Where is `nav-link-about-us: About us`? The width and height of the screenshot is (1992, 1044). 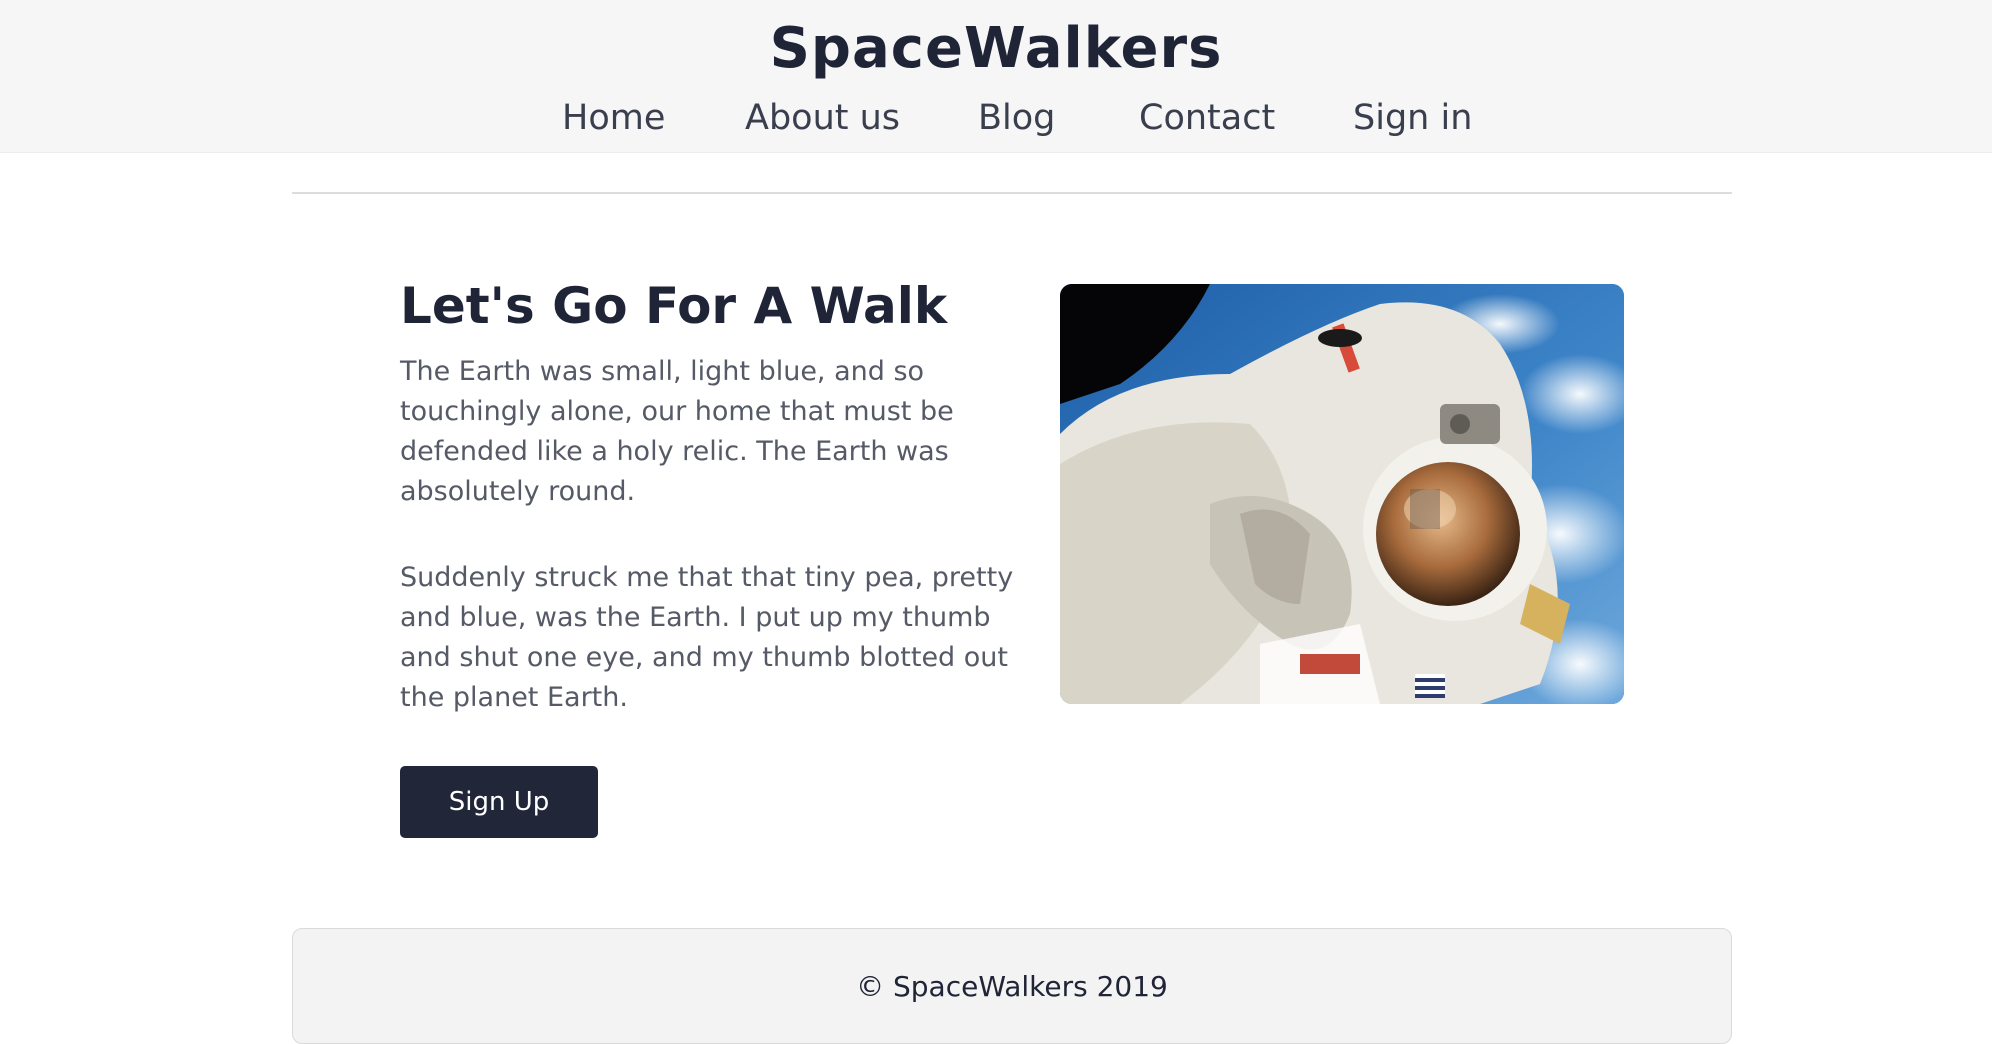 nav-link-about-us: About us is located at coordinates (822, 118).